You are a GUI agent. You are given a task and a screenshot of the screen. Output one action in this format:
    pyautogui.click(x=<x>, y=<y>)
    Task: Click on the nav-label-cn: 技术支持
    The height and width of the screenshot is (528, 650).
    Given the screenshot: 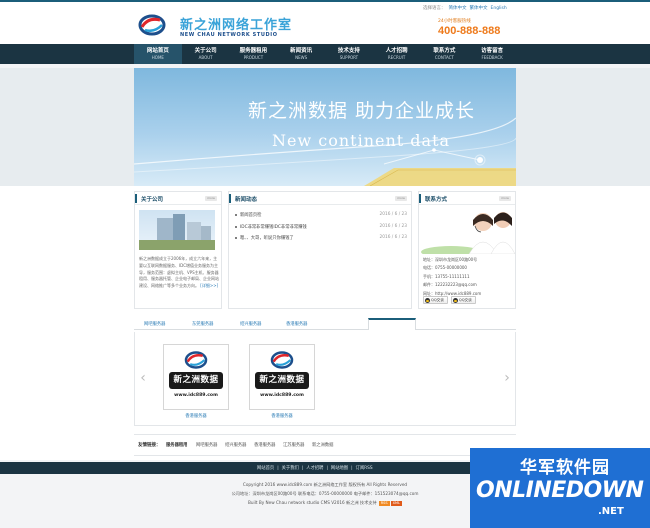 What is the action you would take?
    pyautogui.click(x=348, y=51)
    